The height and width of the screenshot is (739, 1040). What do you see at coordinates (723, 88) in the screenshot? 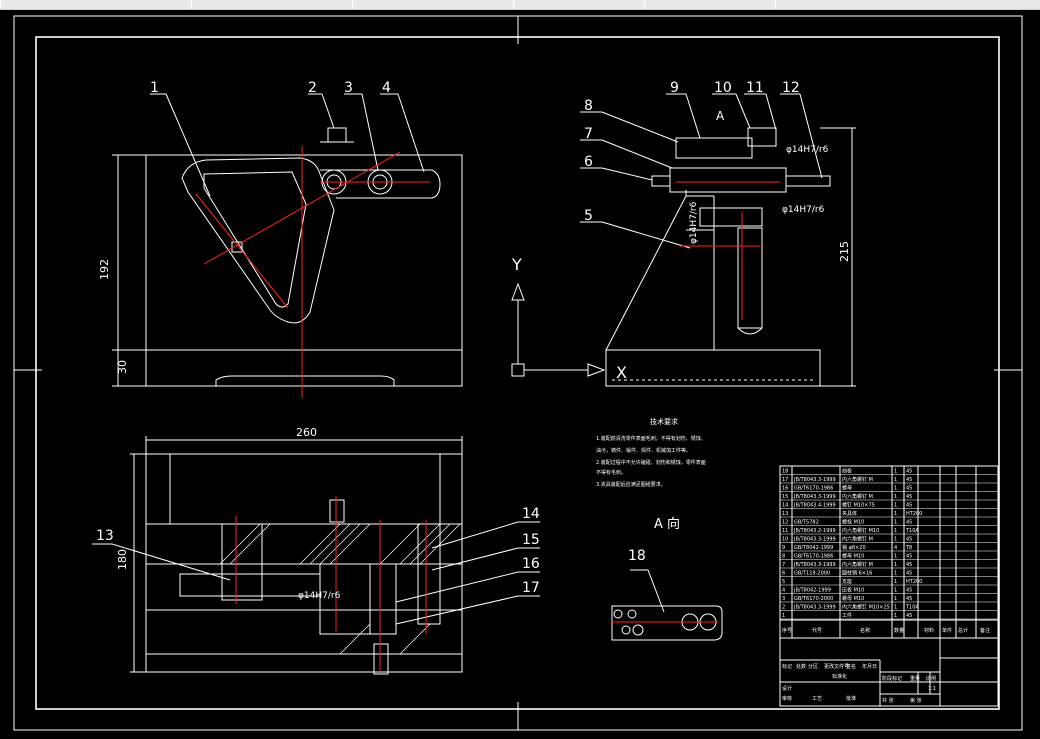
I see `part-number: 10` at bounding box center [723, 88].